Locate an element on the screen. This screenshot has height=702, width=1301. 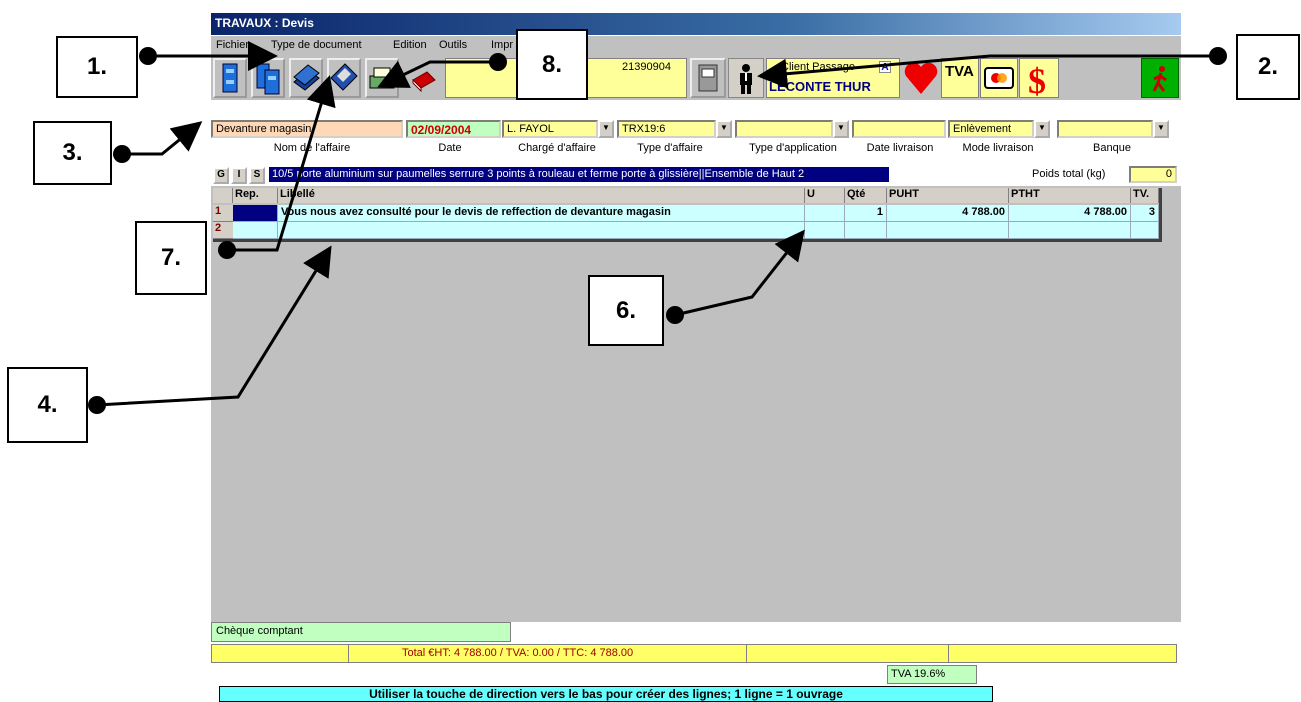
callout-7: 7. is located at coordinates (171, 258).